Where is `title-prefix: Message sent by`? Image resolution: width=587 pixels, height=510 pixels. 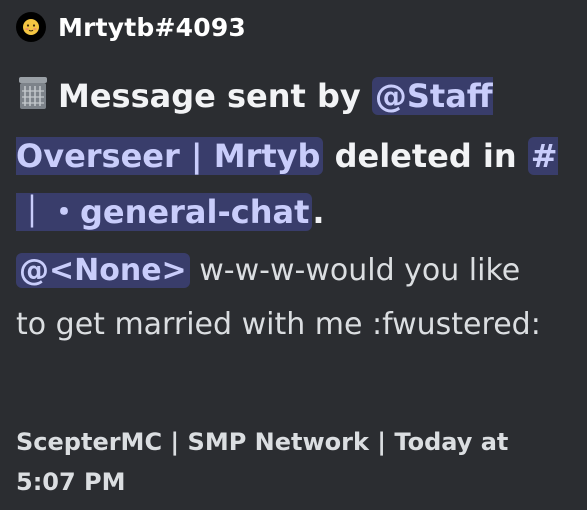 title-prefix: Message sent by is located at coordinates (209, 96).